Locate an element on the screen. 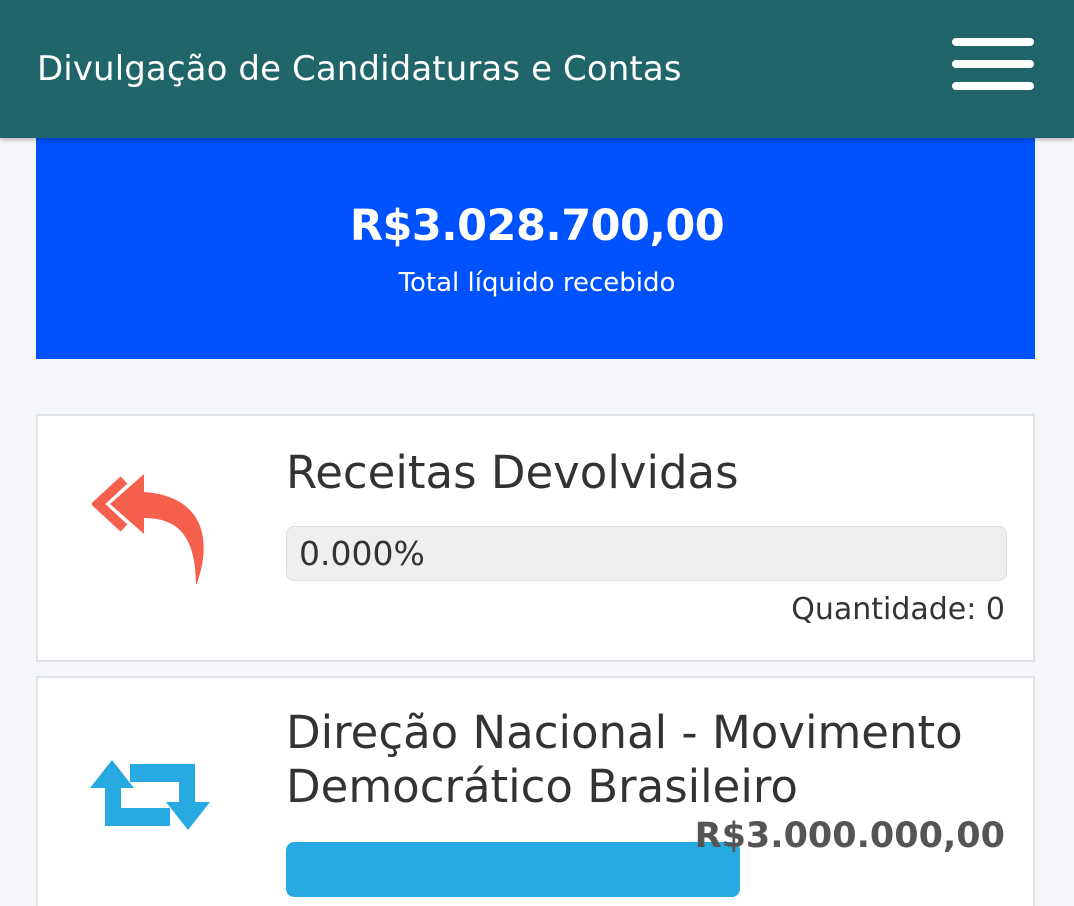 The image size is (1074, 906). total-label: Total líquido recebido is located at coordinates (537, 283).